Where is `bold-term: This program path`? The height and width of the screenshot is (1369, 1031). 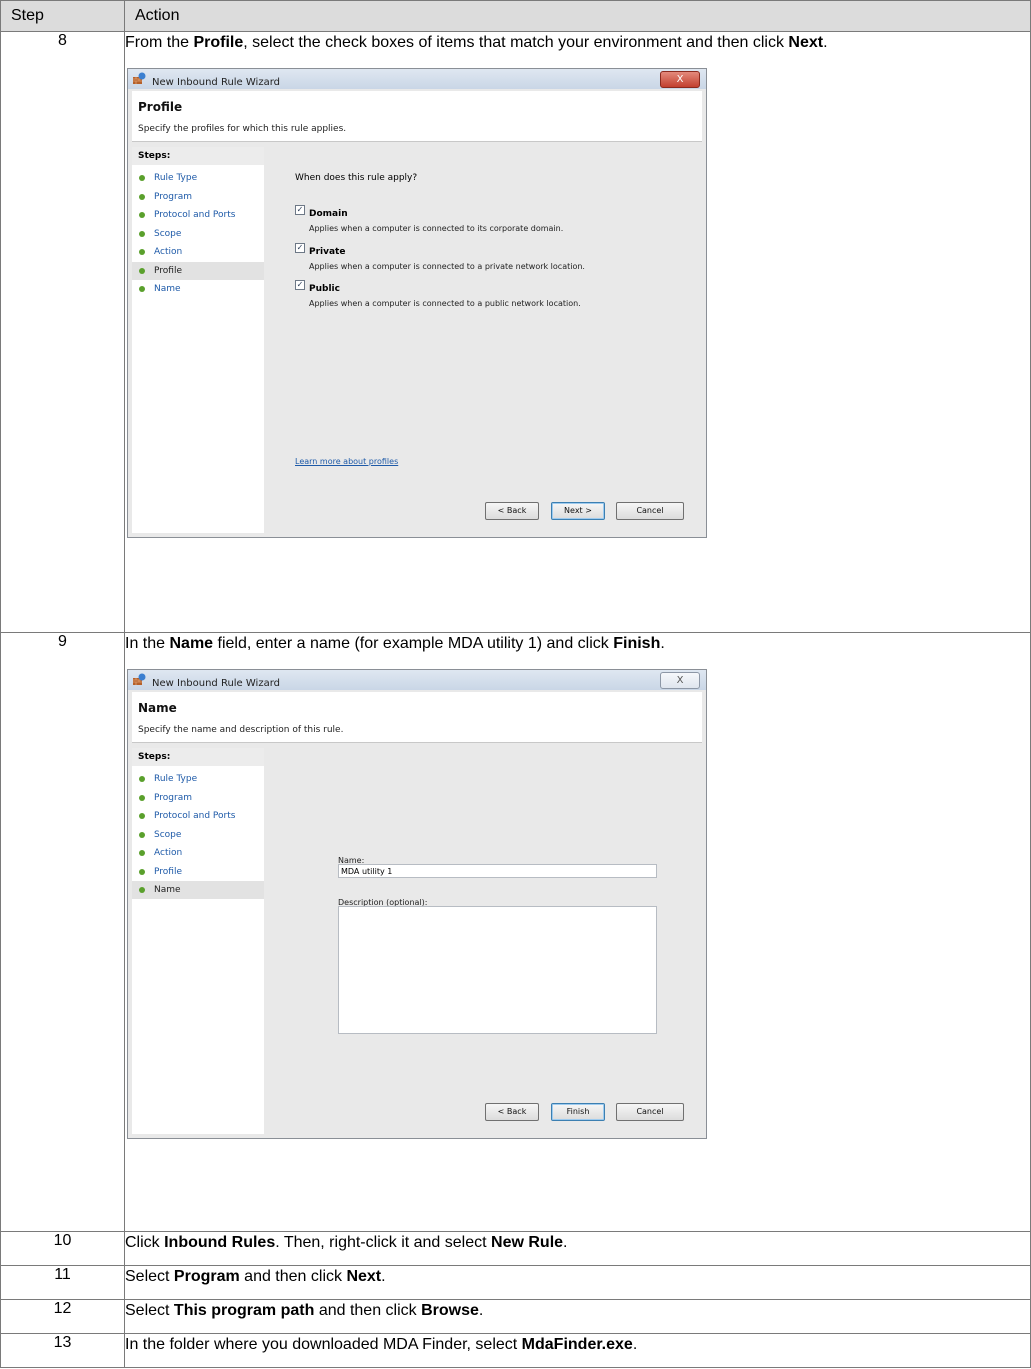 bold-term: This program path is located at coordinates (244, 1310).